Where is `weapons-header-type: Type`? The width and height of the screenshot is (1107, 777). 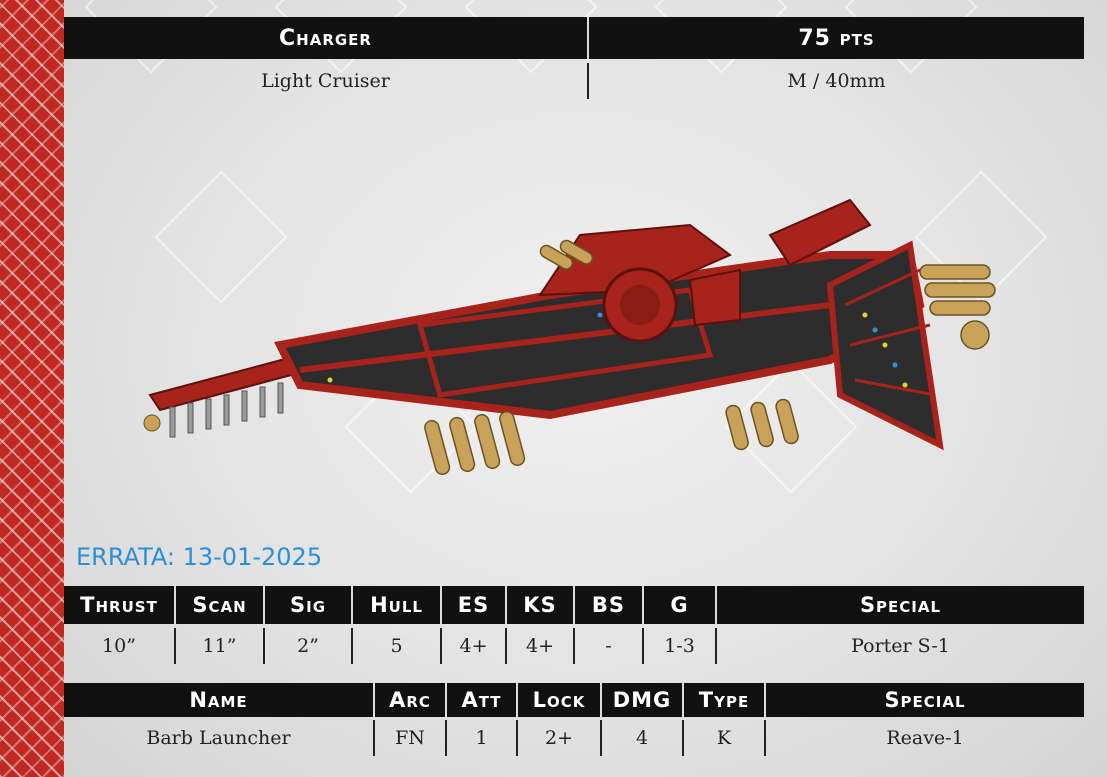
weapons-header-type: Type is located at coordinates (725, 700).